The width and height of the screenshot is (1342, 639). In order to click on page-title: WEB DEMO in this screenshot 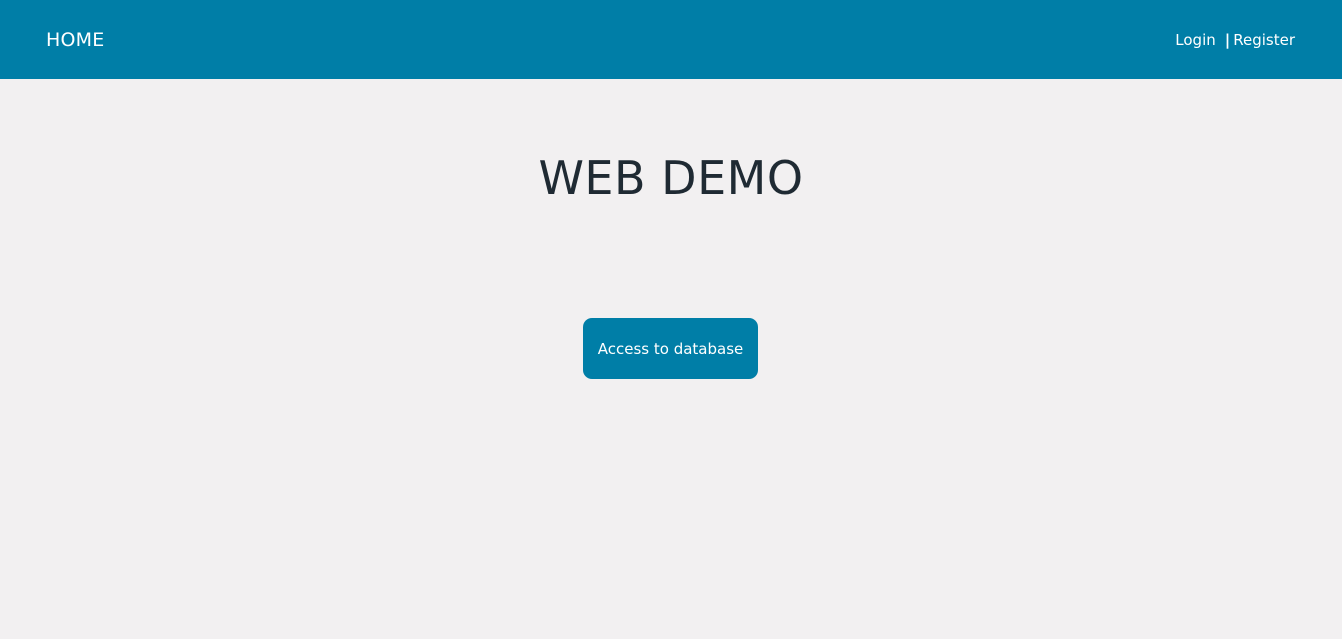, I will do `click(671, 178)`.